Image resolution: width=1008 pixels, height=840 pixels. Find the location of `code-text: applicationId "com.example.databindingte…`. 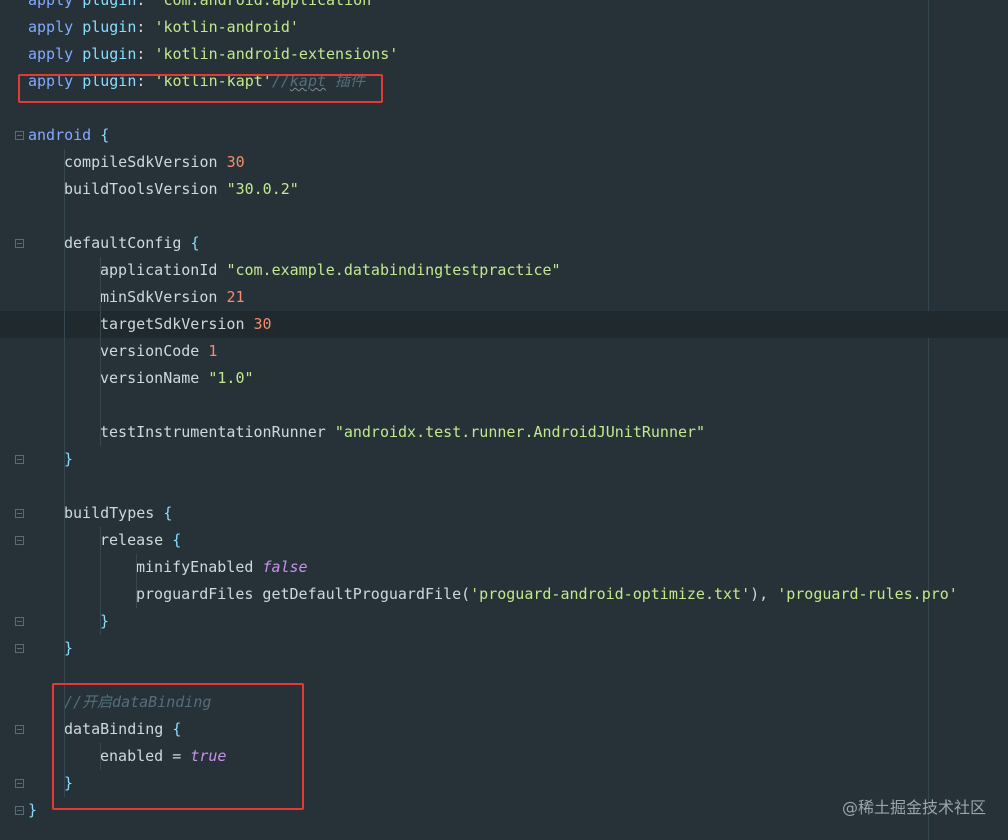

code-text: applicationId "com.example.databindingte… is located at coordinates (330, 270).